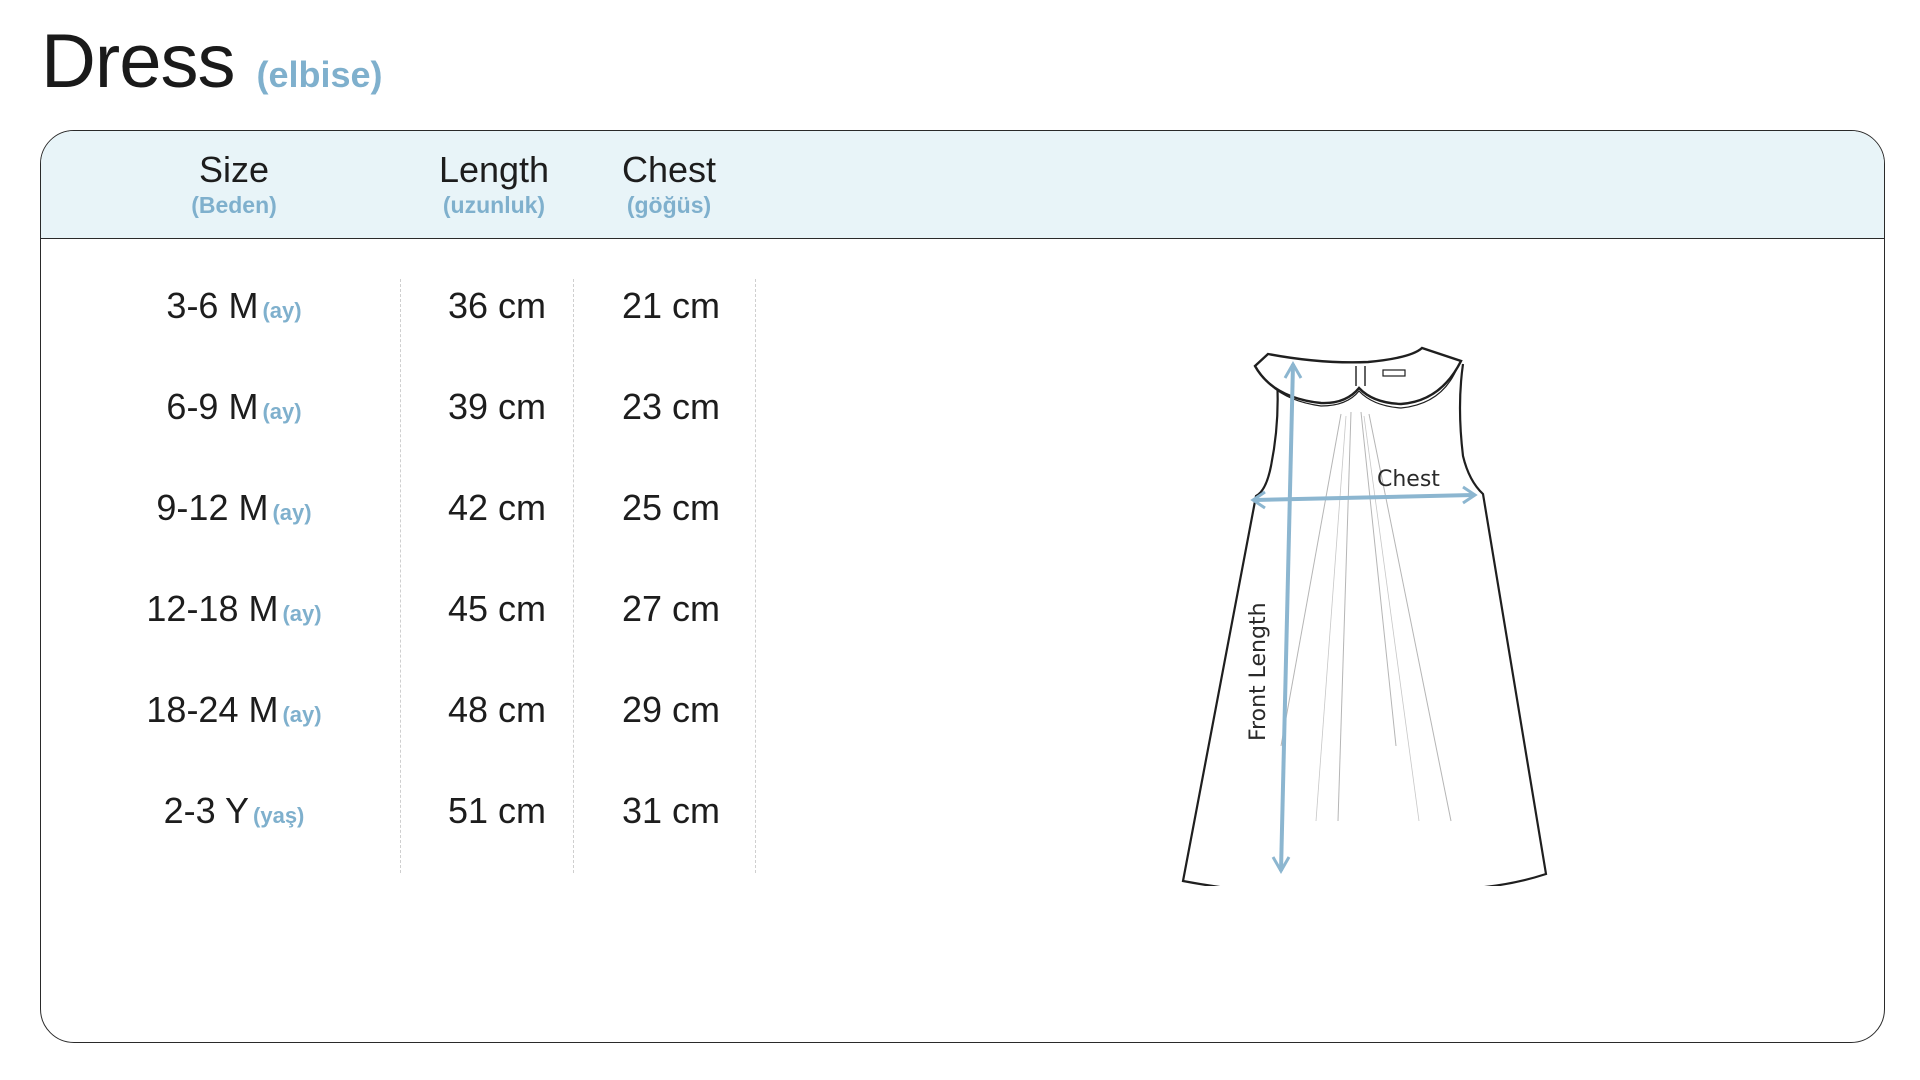 This screenshot has height=1080, width=1920. I want to click on title-translation: (elbise), so click(319, 74).